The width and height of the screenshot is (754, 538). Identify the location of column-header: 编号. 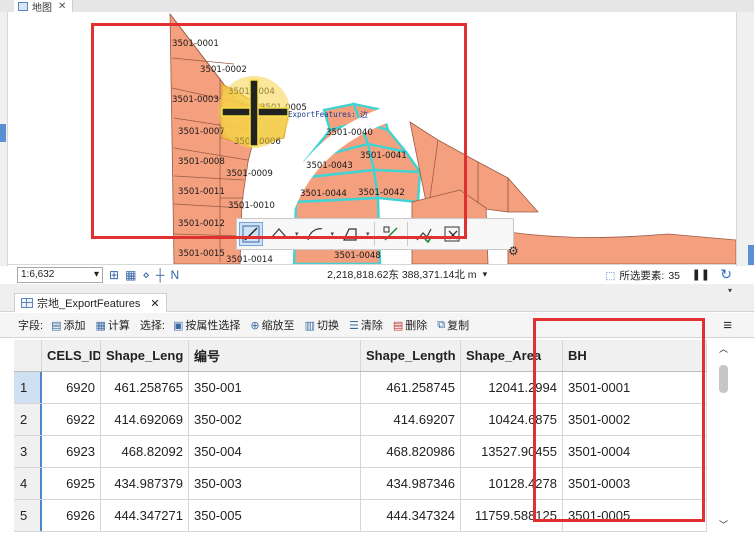
(275, 355).